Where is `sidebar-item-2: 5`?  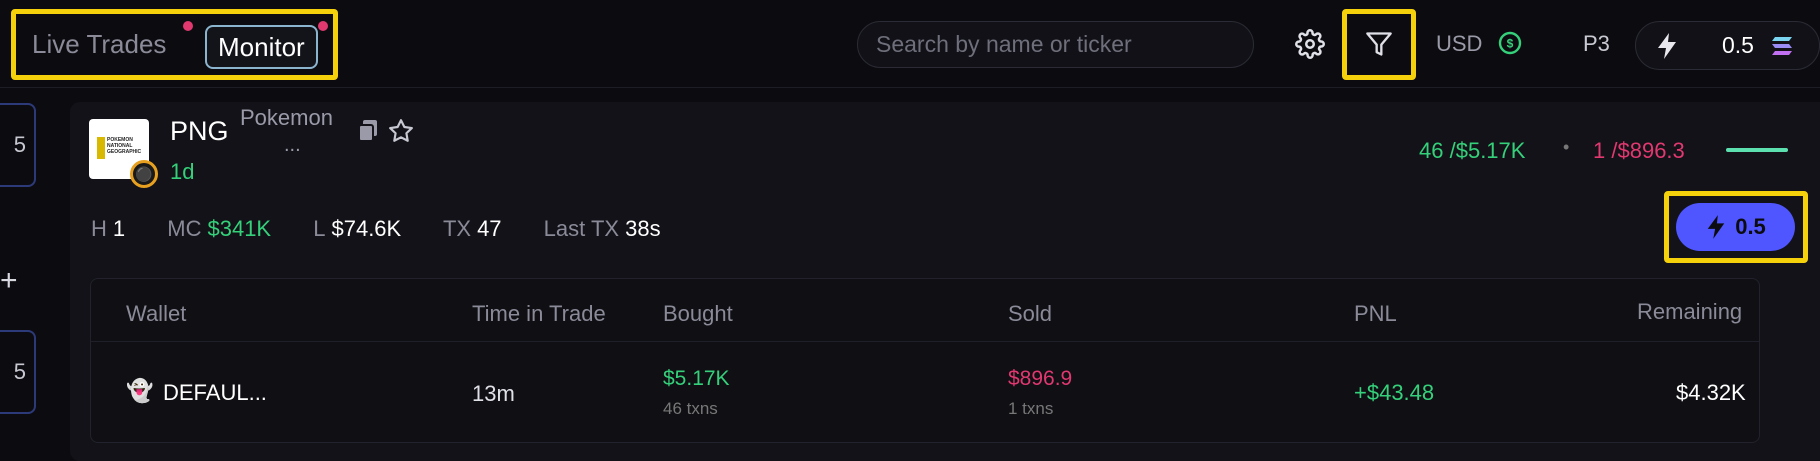 sidebar-item-2: 5 is located at coordinates (18, 372).